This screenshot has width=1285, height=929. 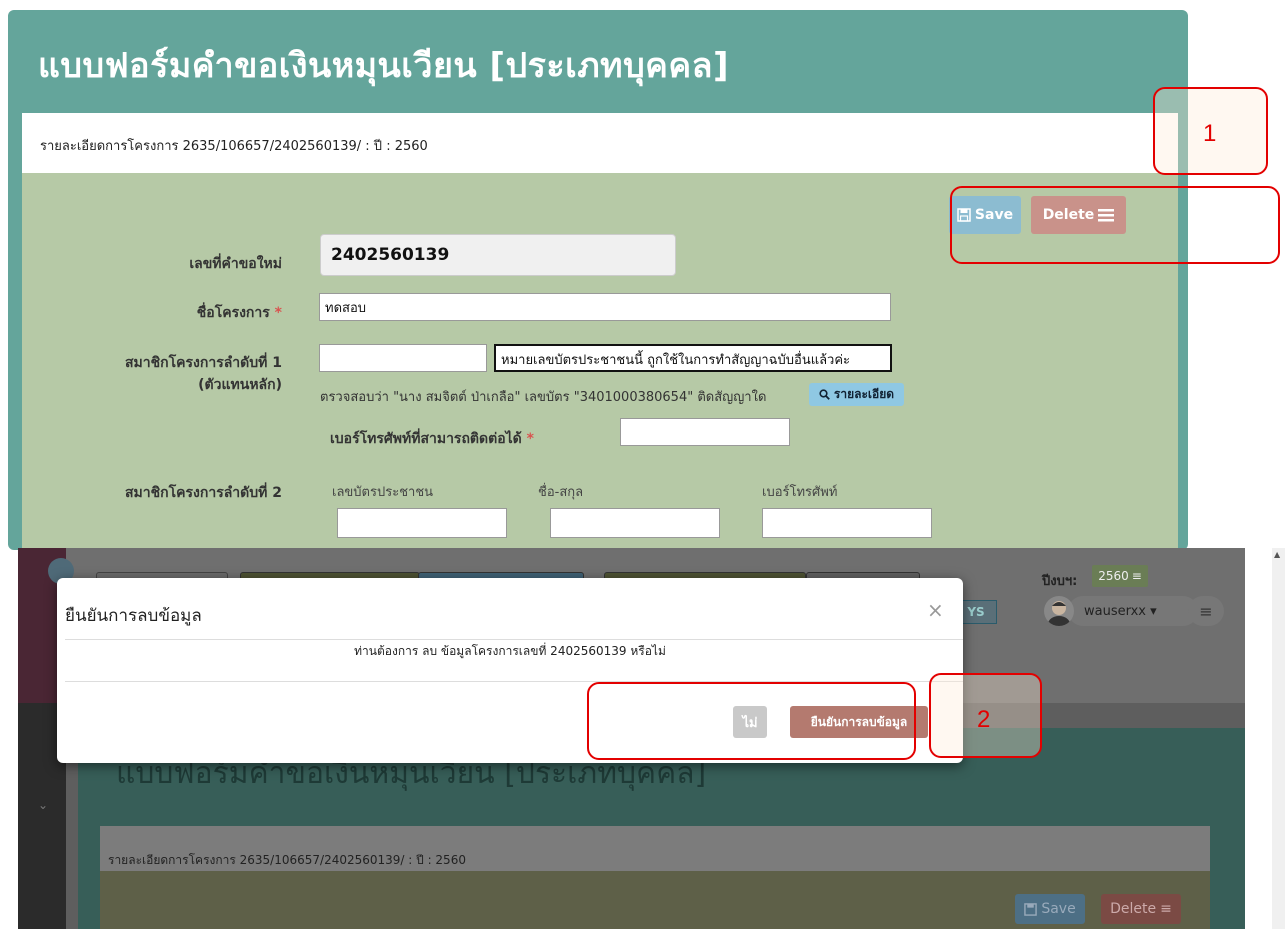 What do you see at coordinates (514, 639) in the screenshot?
I see `modal-divider` at bounding box center [514, 639].